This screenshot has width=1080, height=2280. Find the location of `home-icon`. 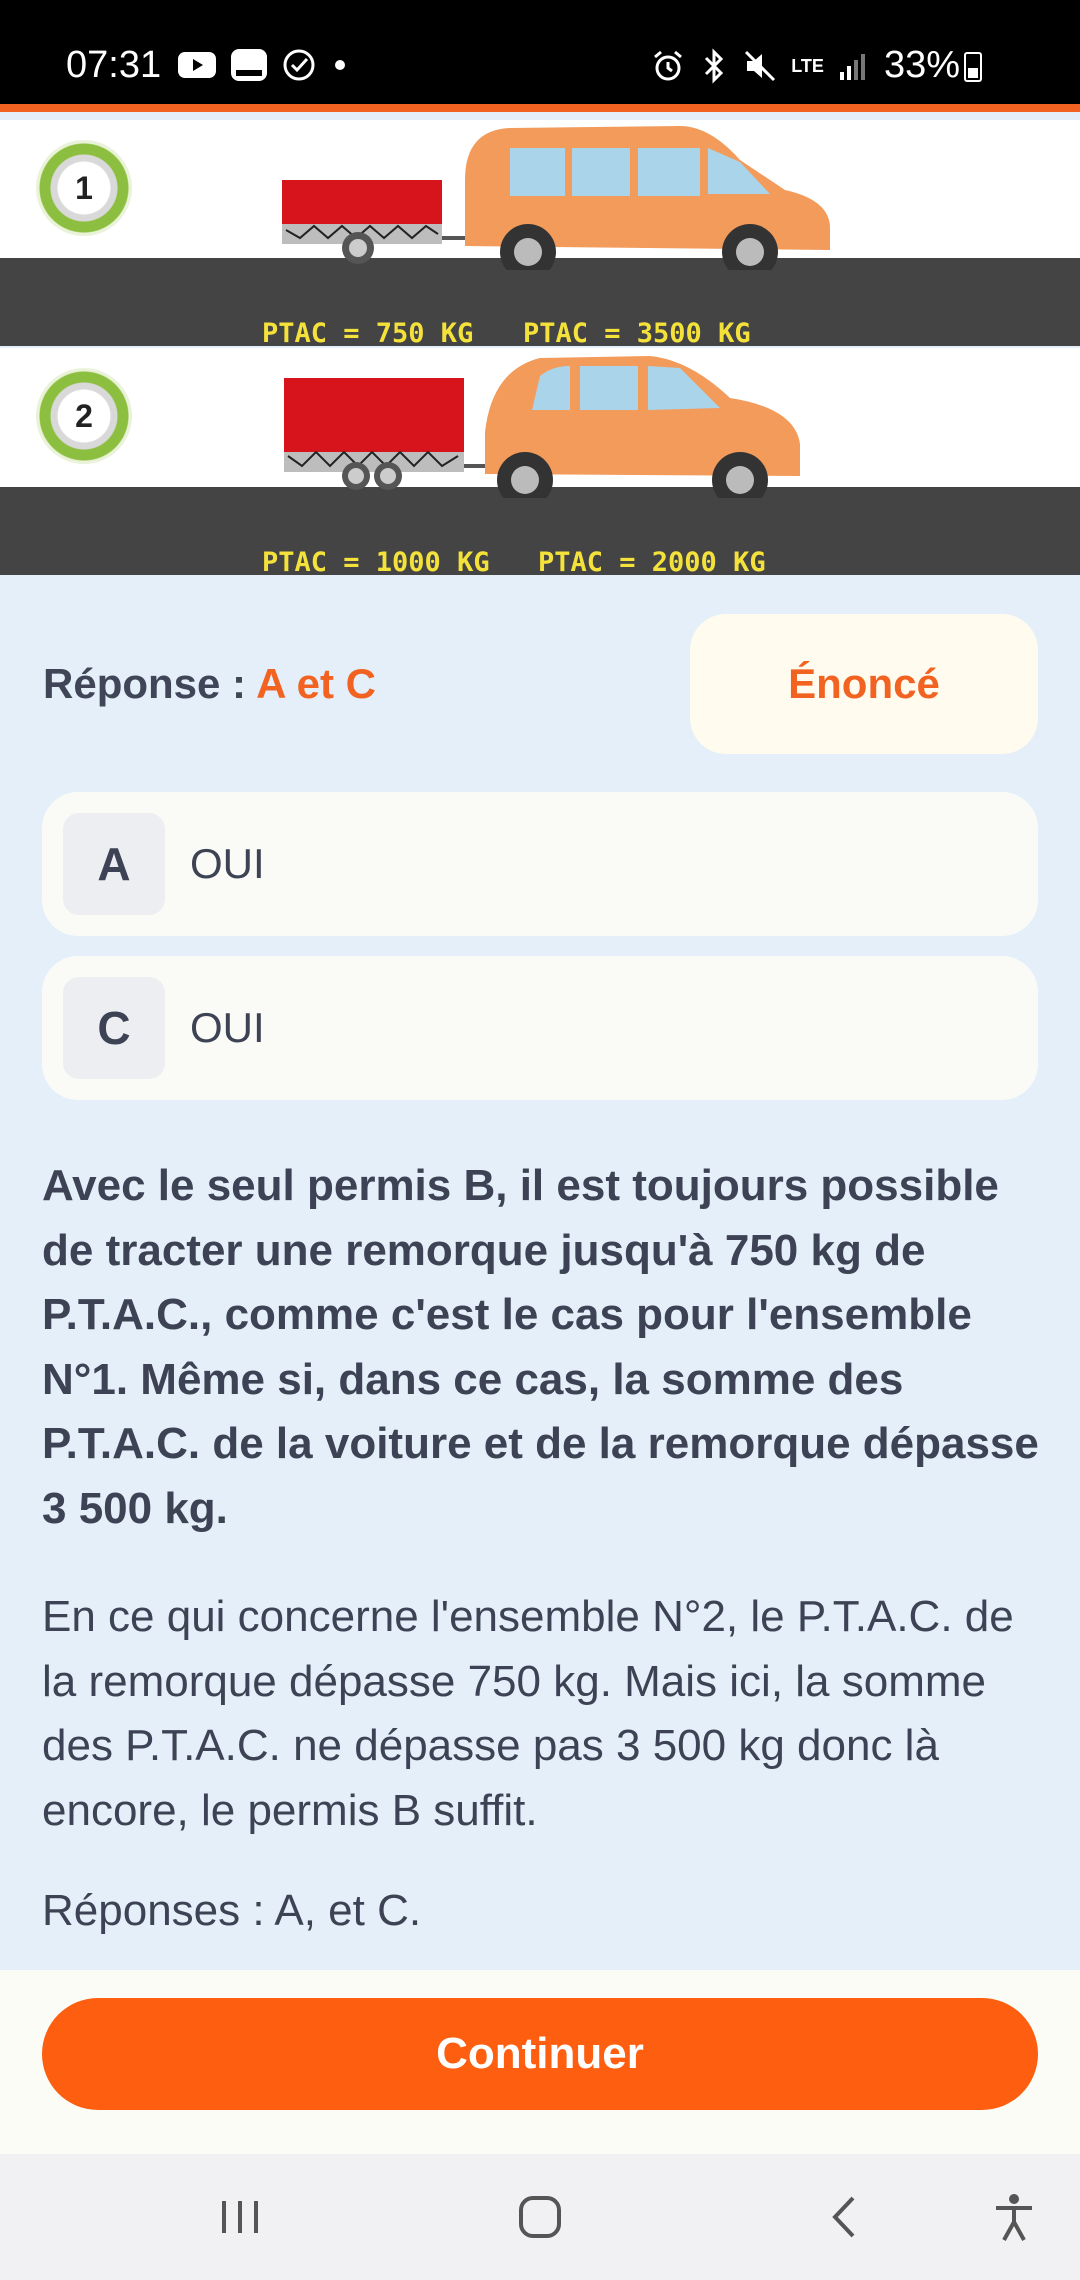

home-icon is located at coordinates (540, 2217).